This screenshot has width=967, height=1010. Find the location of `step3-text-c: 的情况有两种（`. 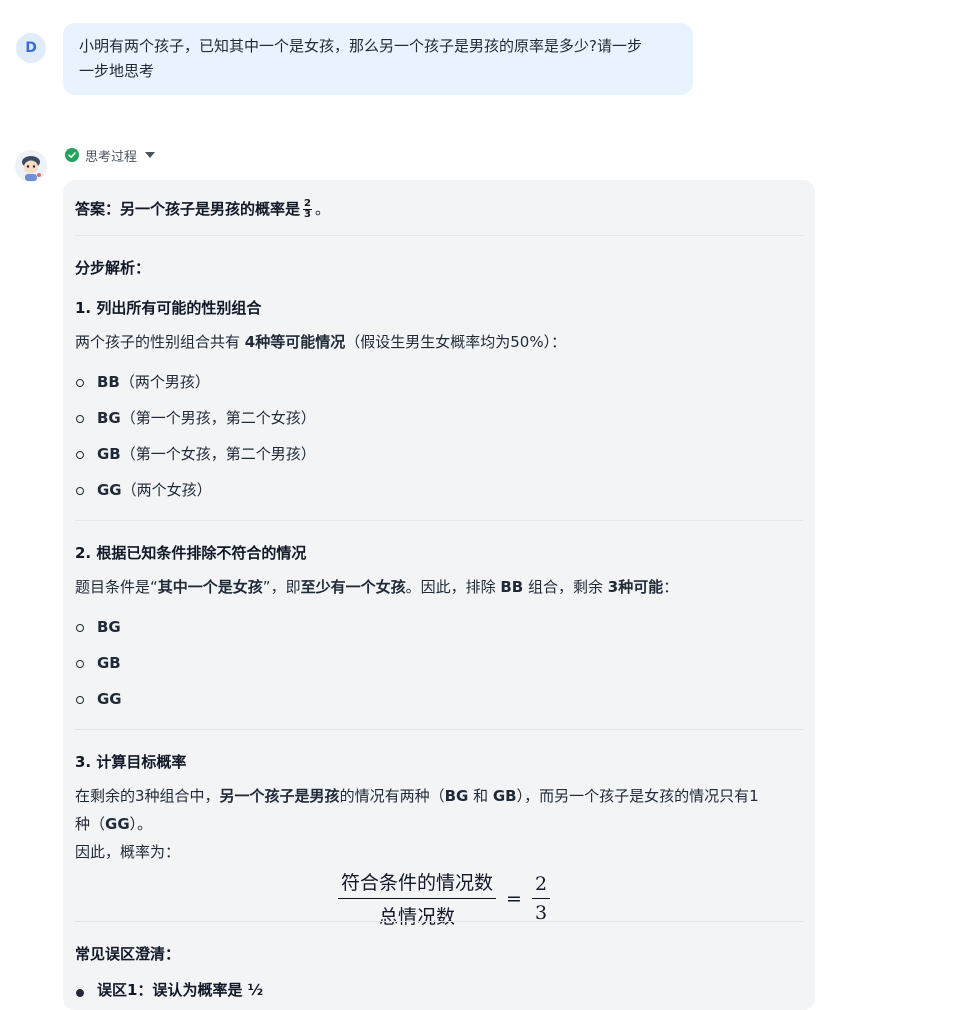

step3-text-c: 的情况有两种（ is located at coordinates (392, 796).